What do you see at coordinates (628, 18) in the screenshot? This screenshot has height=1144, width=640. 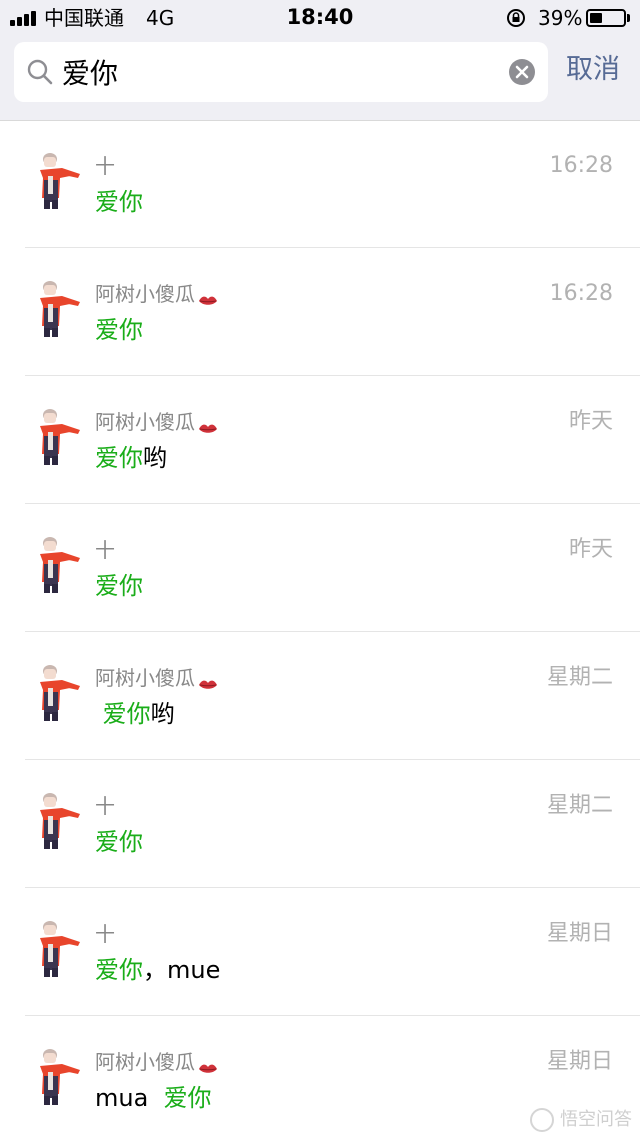 I see `battery-tip` at bounding box center [628, 18].